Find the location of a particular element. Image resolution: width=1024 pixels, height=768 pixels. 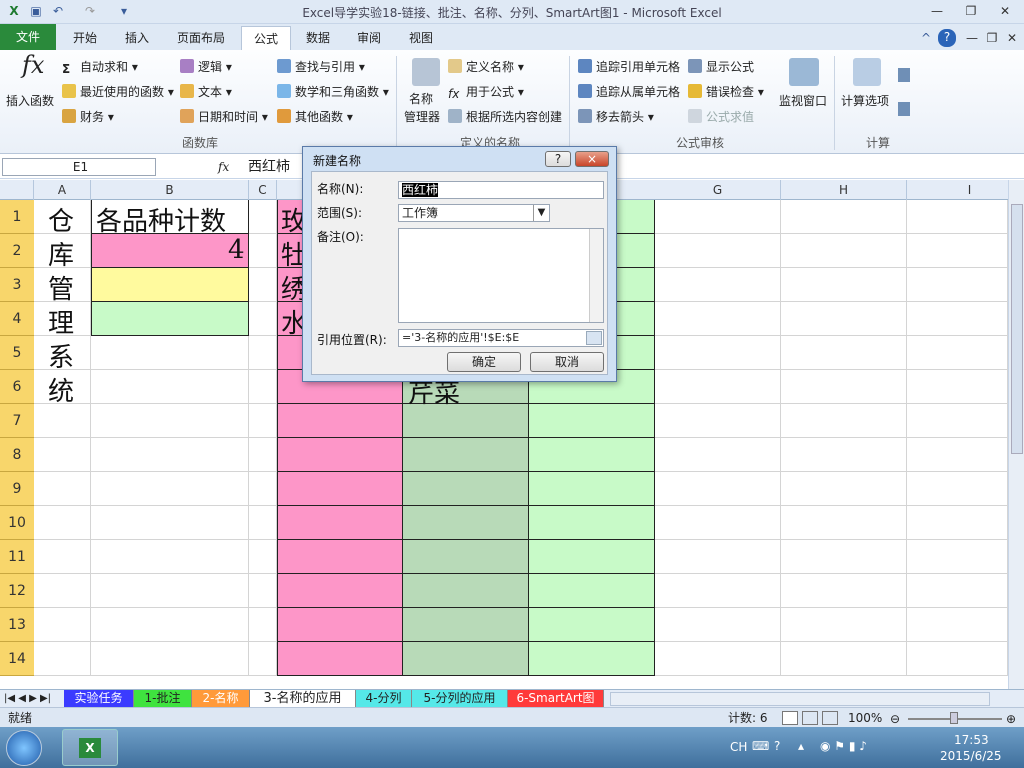

zoom-out-icon: ⊖ is located at coordinates (895, 719).